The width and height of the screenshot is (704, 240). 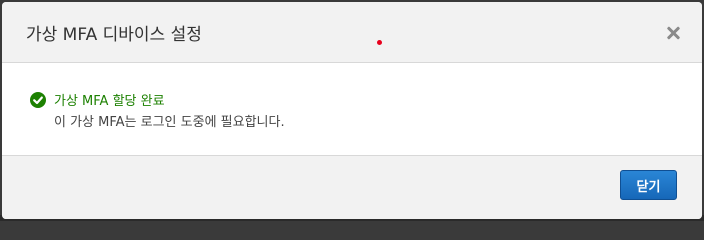 I want to click on dialog-title: 가상 MFA 디바이스 설정, so click(x=114, y=35).